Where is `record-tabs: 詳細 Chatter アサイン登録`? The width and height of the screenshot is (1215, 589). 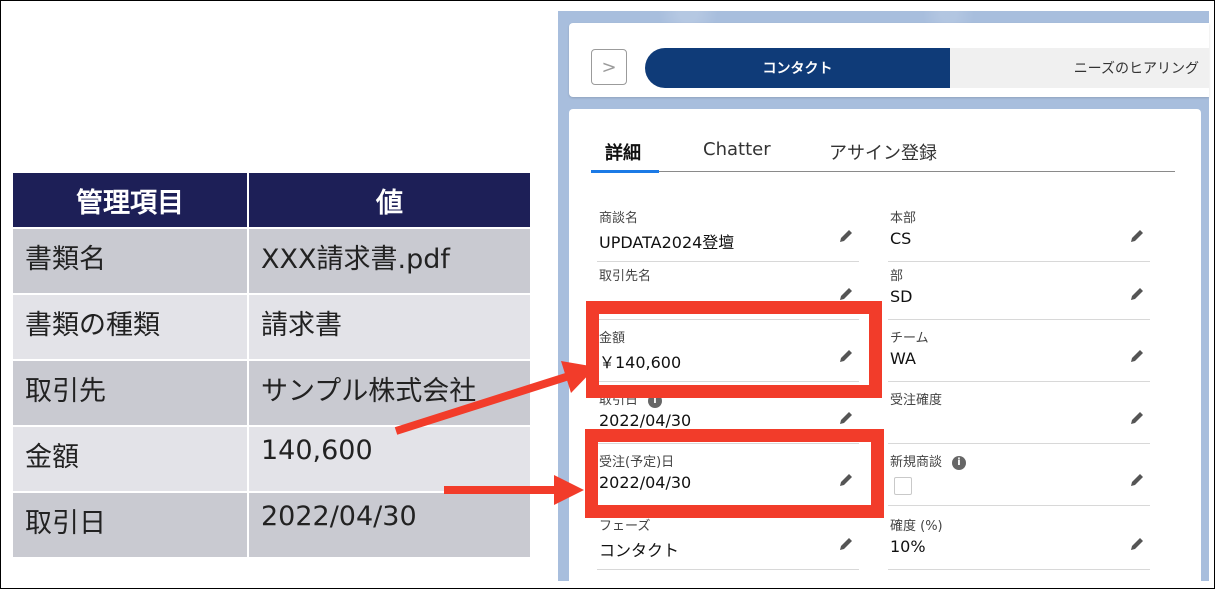 record-tabs: 詳細 Chatter アサイン登録 is located at coordinates (883, 152).